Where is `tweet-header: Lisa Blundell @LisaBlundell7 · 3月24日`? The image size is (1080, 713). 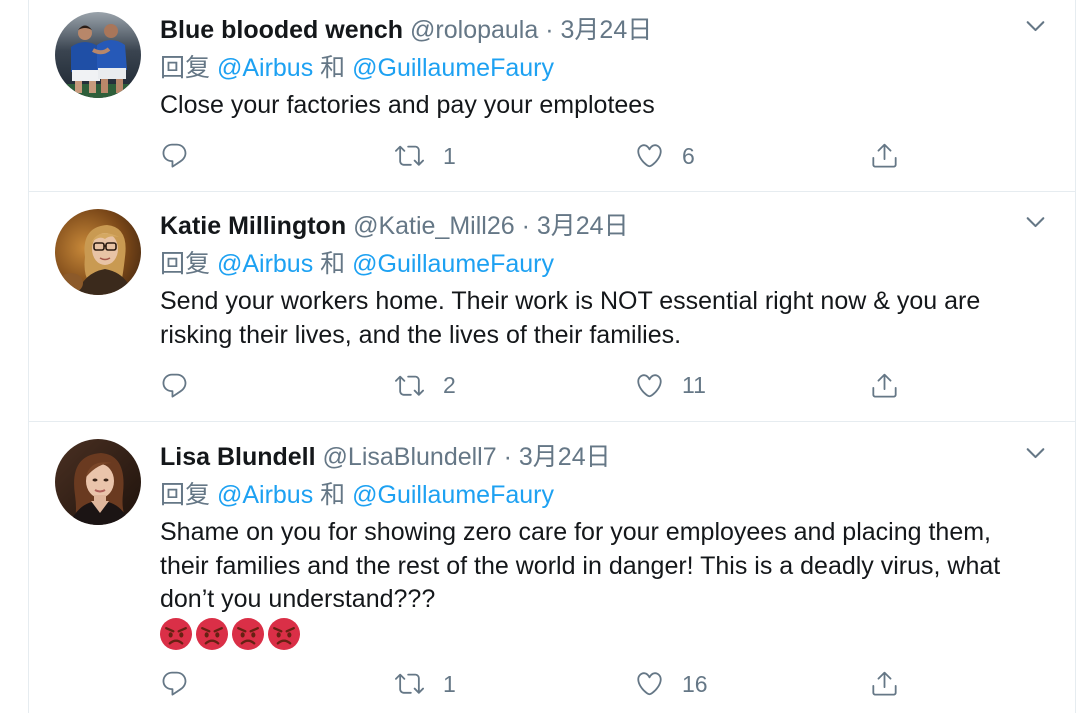
tweet-header: Lisa Blundell @LisaBlundell7 · 3月24日 is located at coordinates (607, 457).